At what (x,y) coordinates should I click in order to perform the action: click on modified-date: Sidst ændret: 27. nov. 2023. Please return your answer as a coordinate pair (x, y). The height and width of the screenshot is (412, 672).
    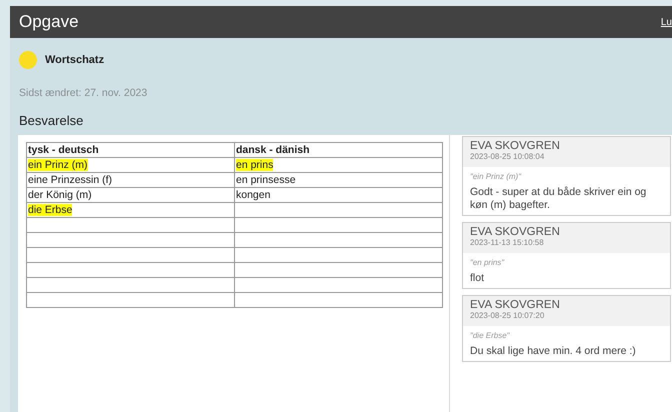
    Looking at the image, I should click on (83, 93).